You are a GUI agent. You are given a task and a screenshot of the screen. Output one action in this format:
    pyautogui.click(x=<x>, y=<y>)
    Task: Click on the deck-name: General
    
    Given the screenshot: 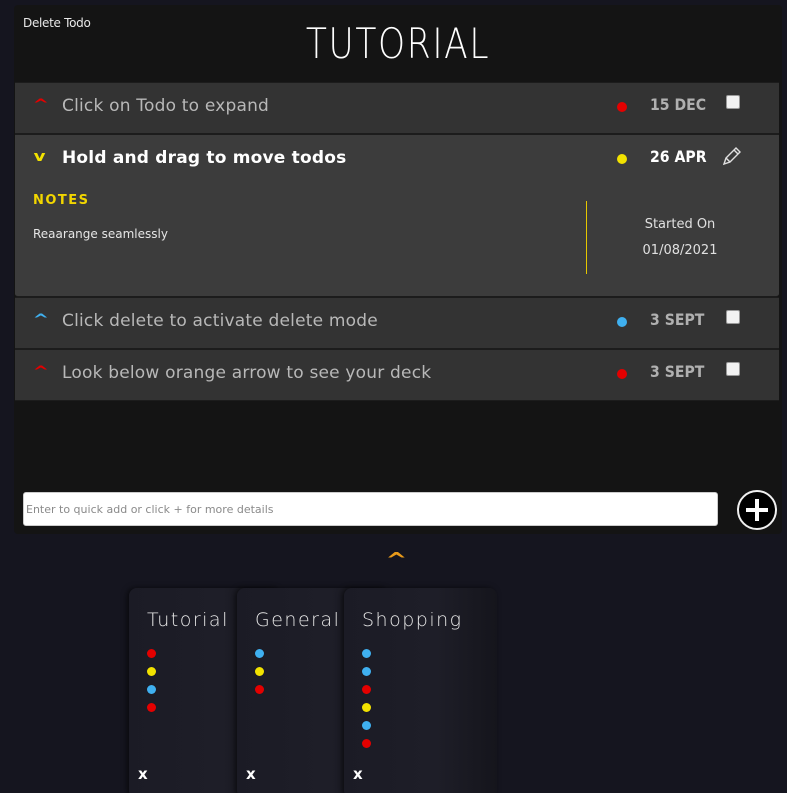 What is the action you would take?
    pyautogui.click(x=298, y=620)
    